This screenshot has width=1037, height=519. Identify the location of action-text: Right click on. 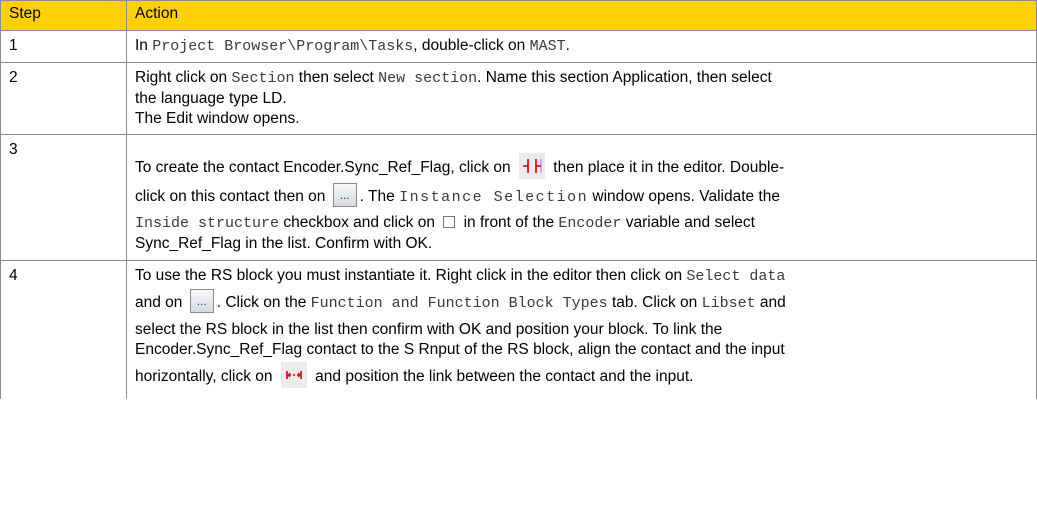
(183, 77).